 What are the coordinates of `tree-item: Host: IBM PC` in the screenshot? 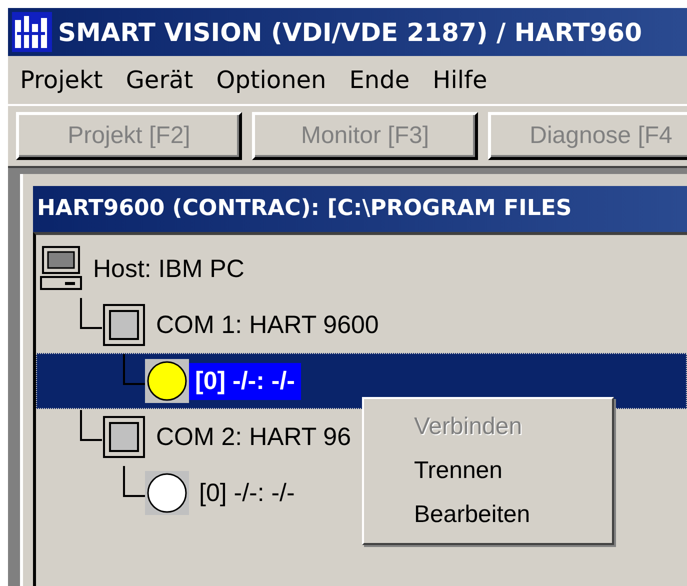 It's located at (168, 269).